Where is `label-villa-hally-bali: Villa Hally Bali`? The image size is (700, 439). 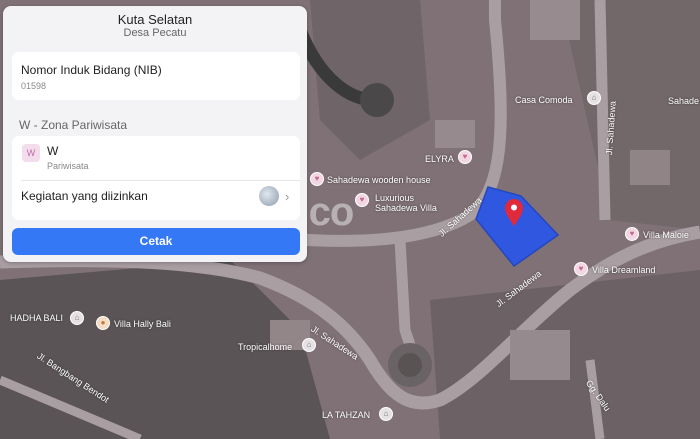 label-villa-hally-bali: Villa Hally Bali is located at coordinates (142, 324).